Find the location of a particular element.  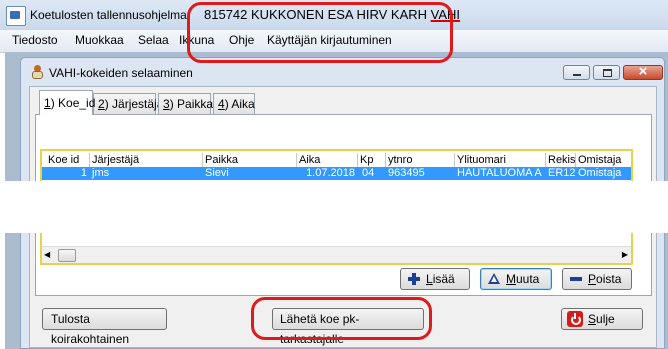

col-kp: Kp is located at coordinates (372, 160).